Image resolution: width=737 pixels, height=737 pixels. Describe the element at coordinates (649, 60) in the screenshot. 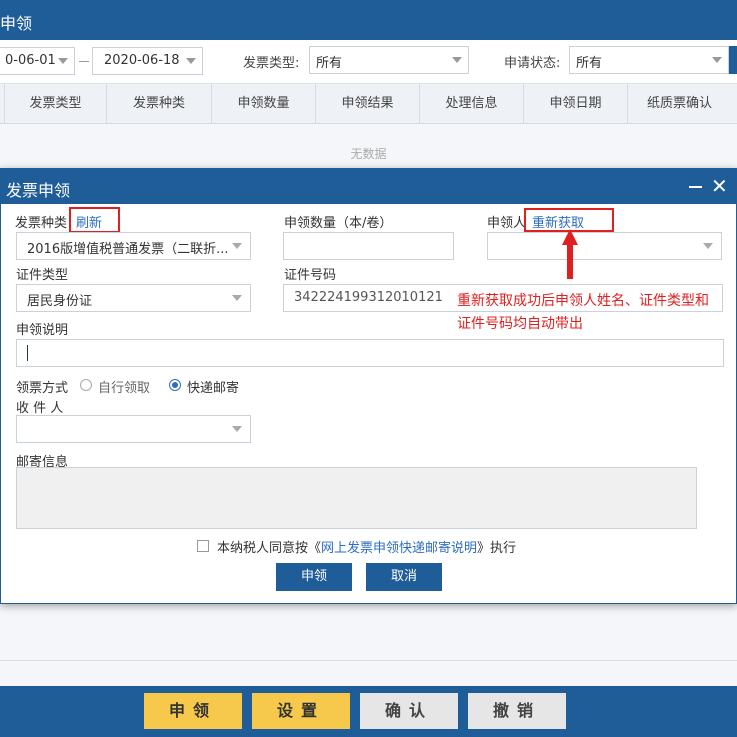

I see `status-select: 所有` at that location.